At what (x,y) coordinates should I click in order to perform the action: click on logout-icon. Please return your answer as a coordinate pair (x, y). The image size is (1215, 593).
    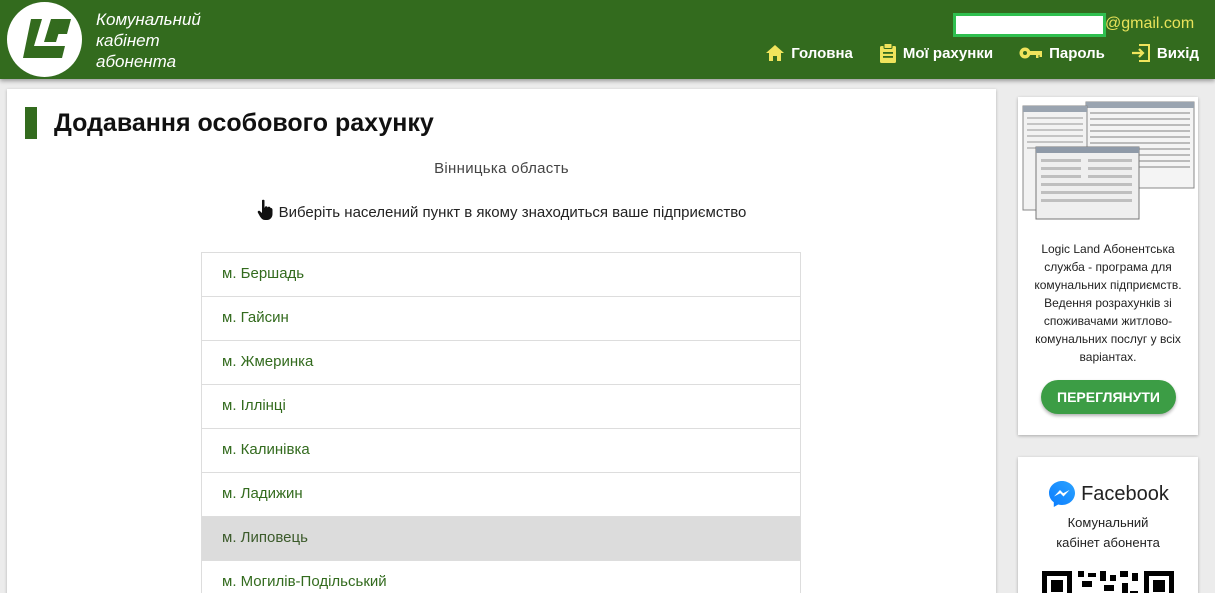
    Looking at the image, I should click on (1140, 53).